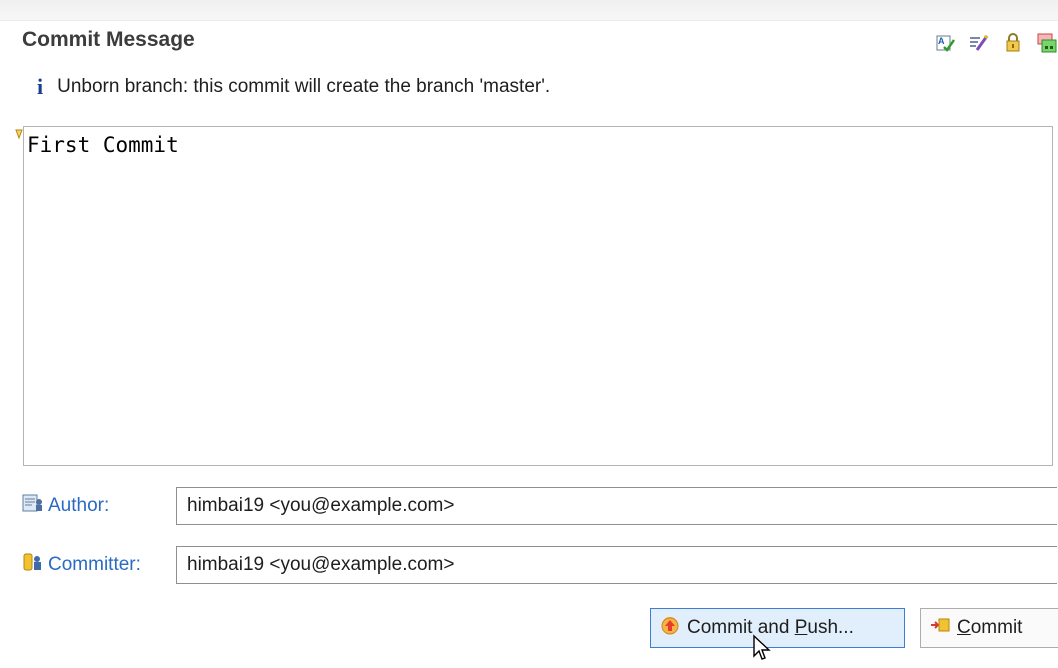 The width and height of the screenshot is (1058, 668). What do you see at coordinates (996, 42) in the screenshot?
I see `message-toolbar: A` at bounding box center [996, 42].